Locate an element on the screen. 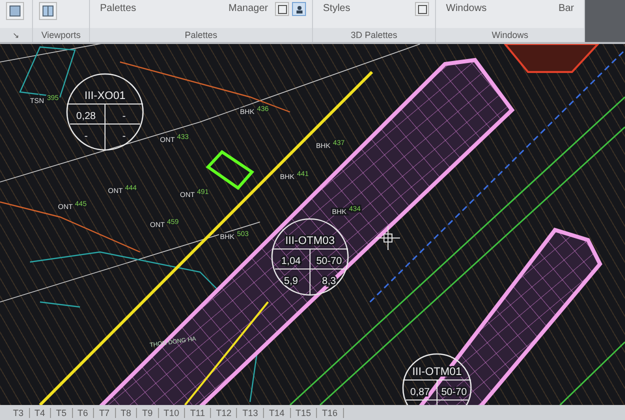 The height and width of the screenshot is (420, 625). crosshair-cursor-icon is located at coordinates (388, 238).